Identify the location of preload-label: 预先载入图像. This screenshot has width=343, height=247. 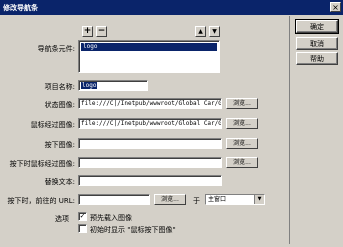
(111, 218).